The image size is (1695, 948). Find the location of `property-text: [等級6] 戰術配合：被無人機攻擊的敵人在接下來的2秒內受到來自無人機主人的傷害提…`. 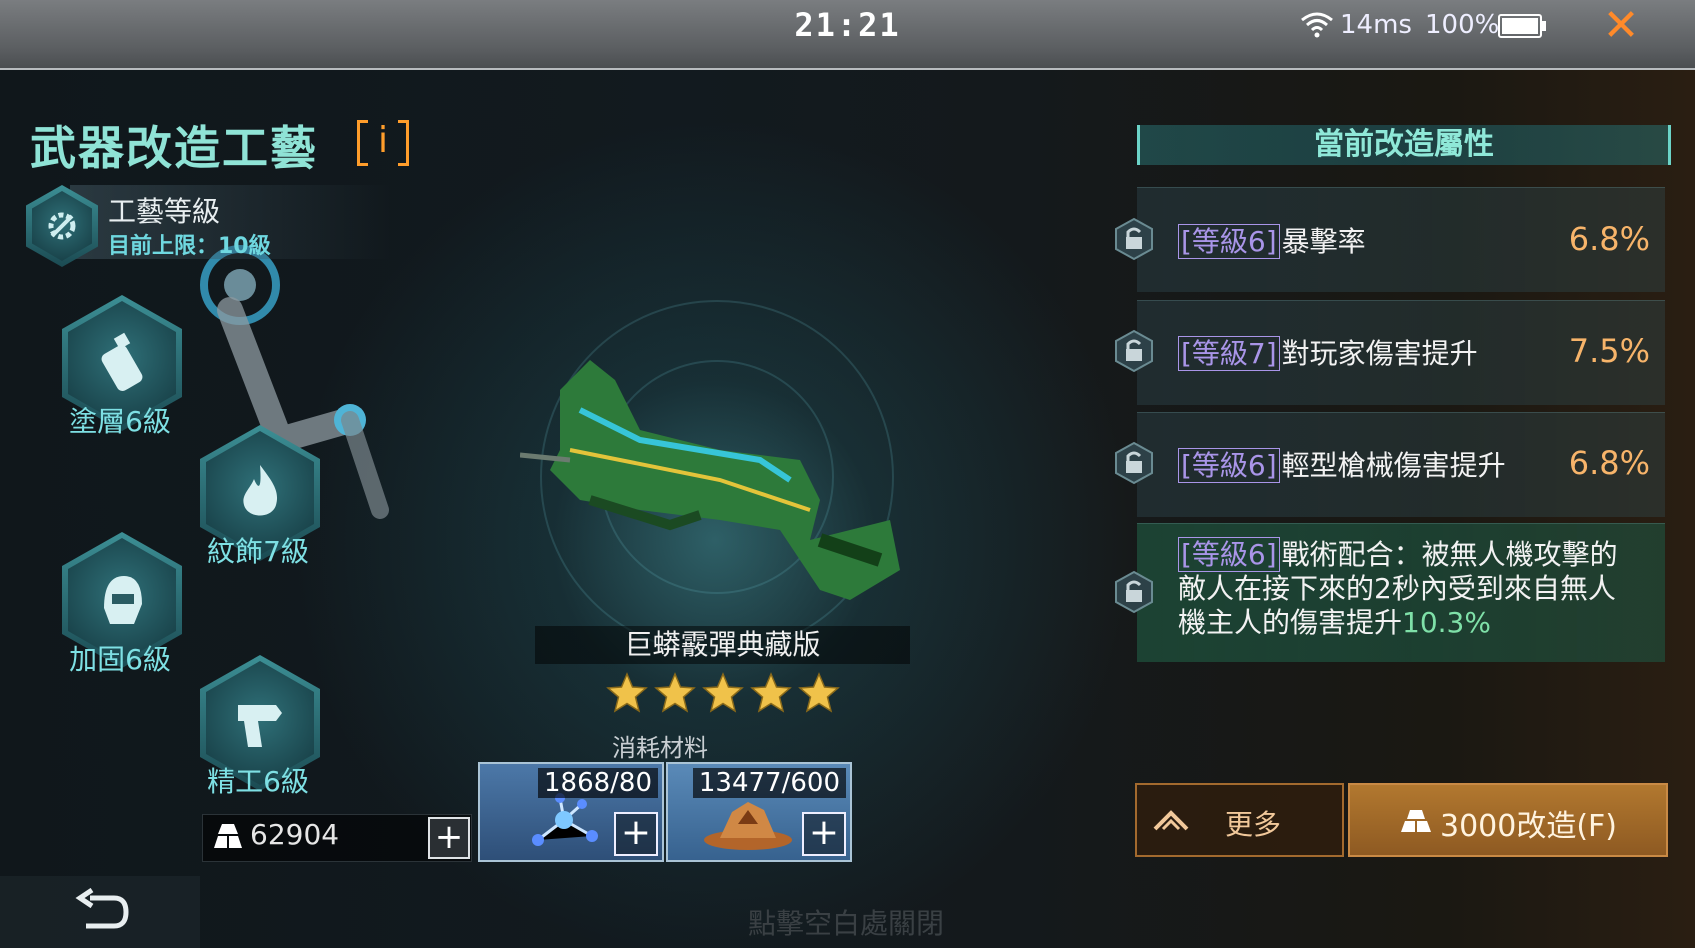

property-text: [等級6] 戰術配合：被無人機攻擊的敵人在接下來的2秒內受到來自無人機主人的傷害提… is located at coordinates (1398, 588).